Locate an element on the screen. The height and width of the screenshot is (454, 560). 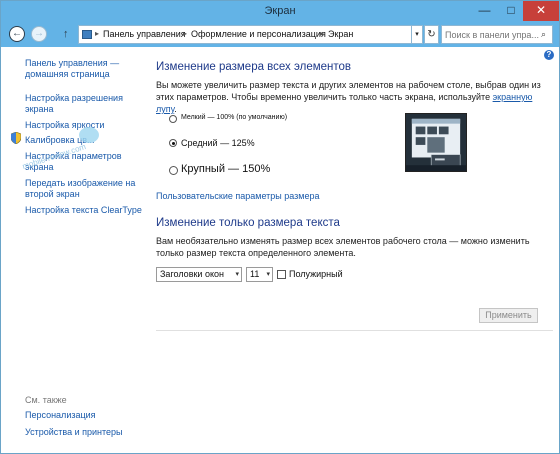
back-button: ← is located at coordinates (17, 34).